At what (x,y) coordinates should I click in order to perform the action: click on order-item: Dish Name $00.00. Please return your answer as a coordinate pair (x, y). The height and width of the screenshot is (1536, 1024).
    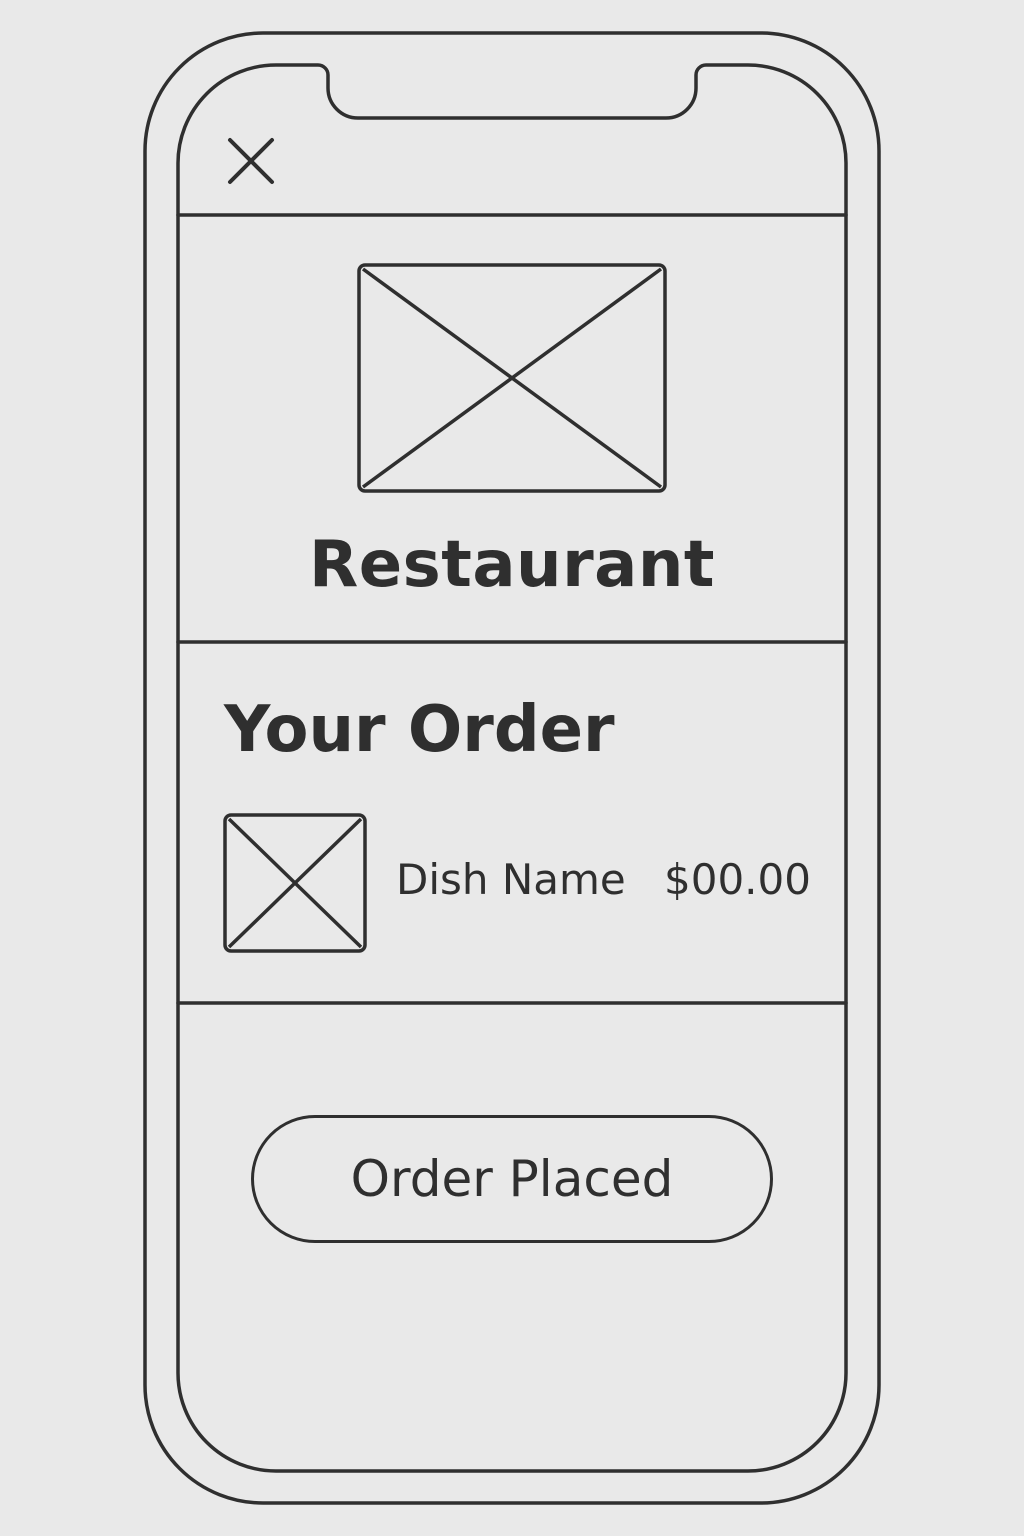
    Looking at the image, I should click on (525, 883).